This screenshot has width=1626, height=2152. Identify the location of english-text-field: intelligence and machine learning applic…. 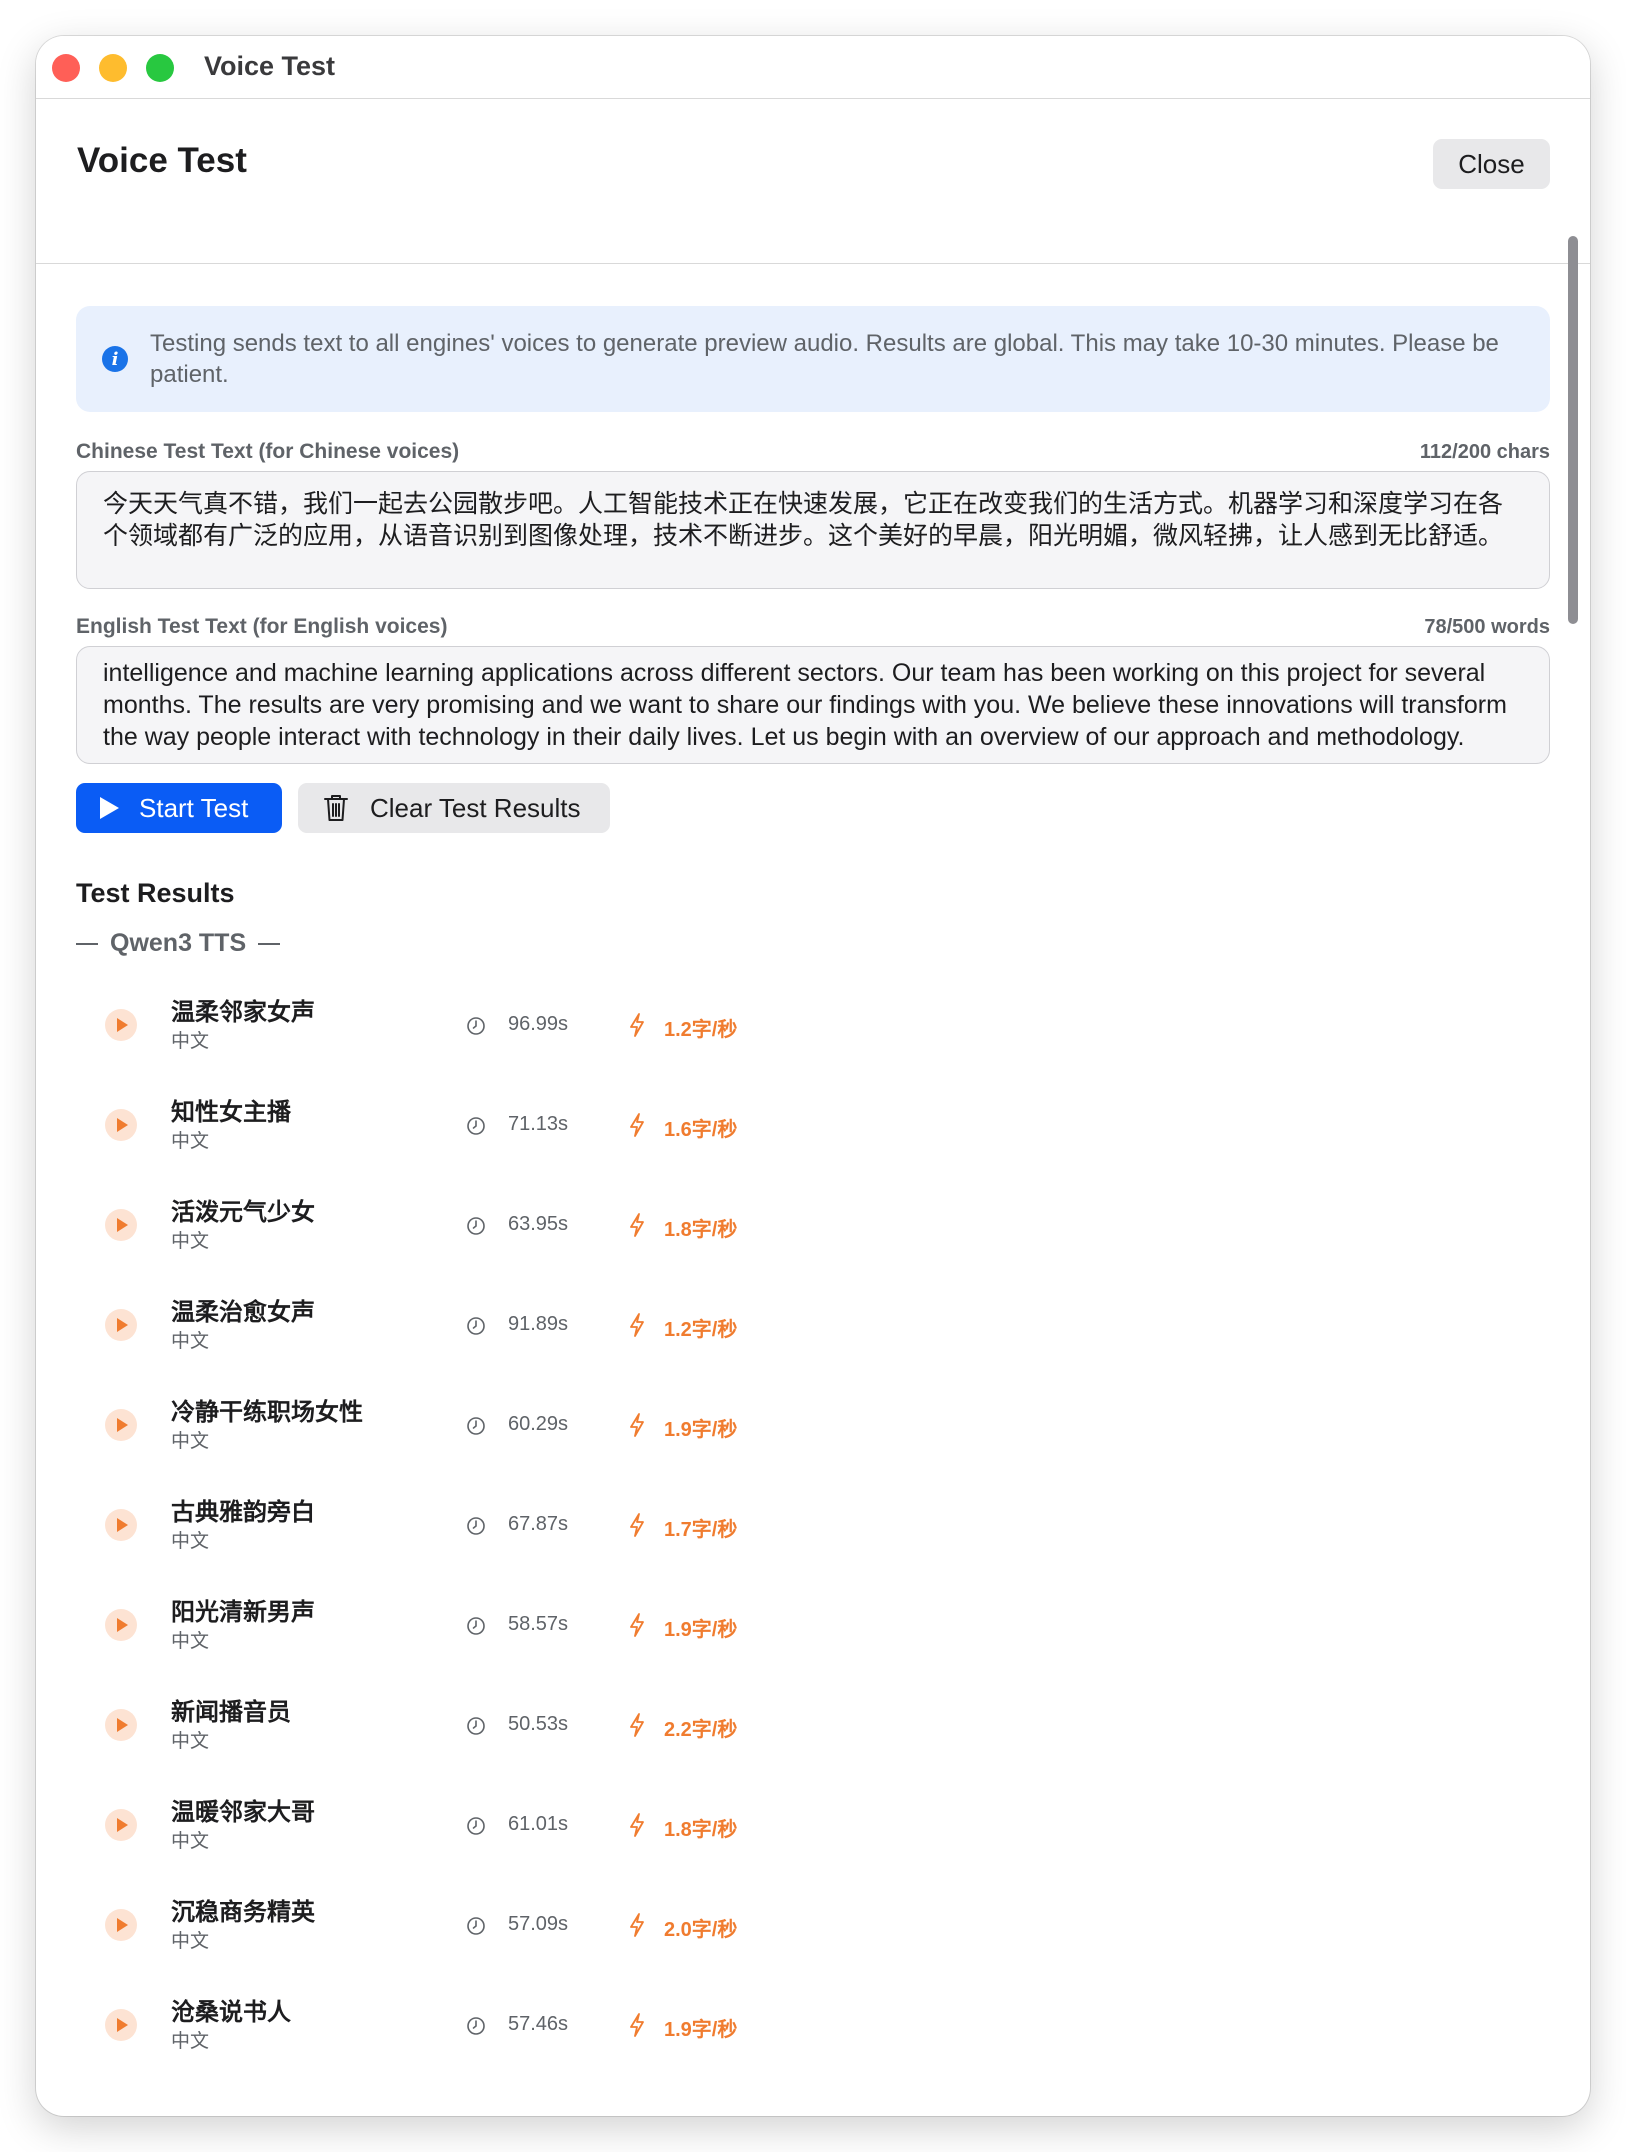
(813, 705).